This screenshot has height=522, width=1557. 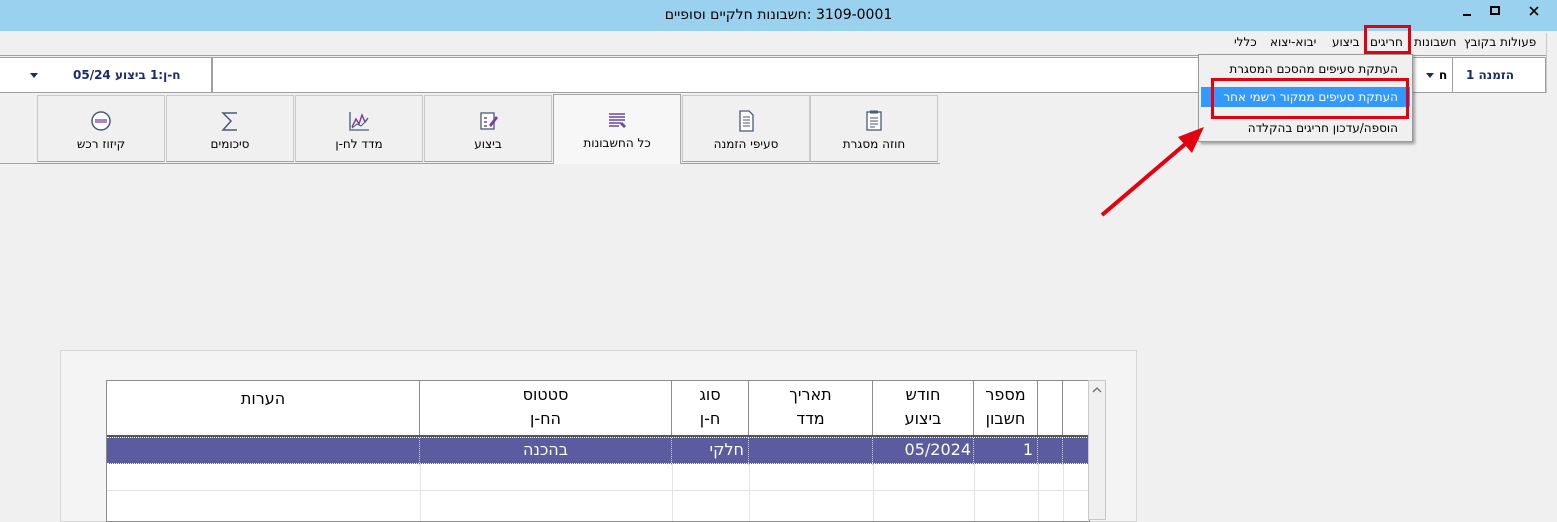 What do you see at coordinates (874, 144) in the screenshot?
I see `tab-label: חוזה מסגרת` at bounding box center [874, 144].